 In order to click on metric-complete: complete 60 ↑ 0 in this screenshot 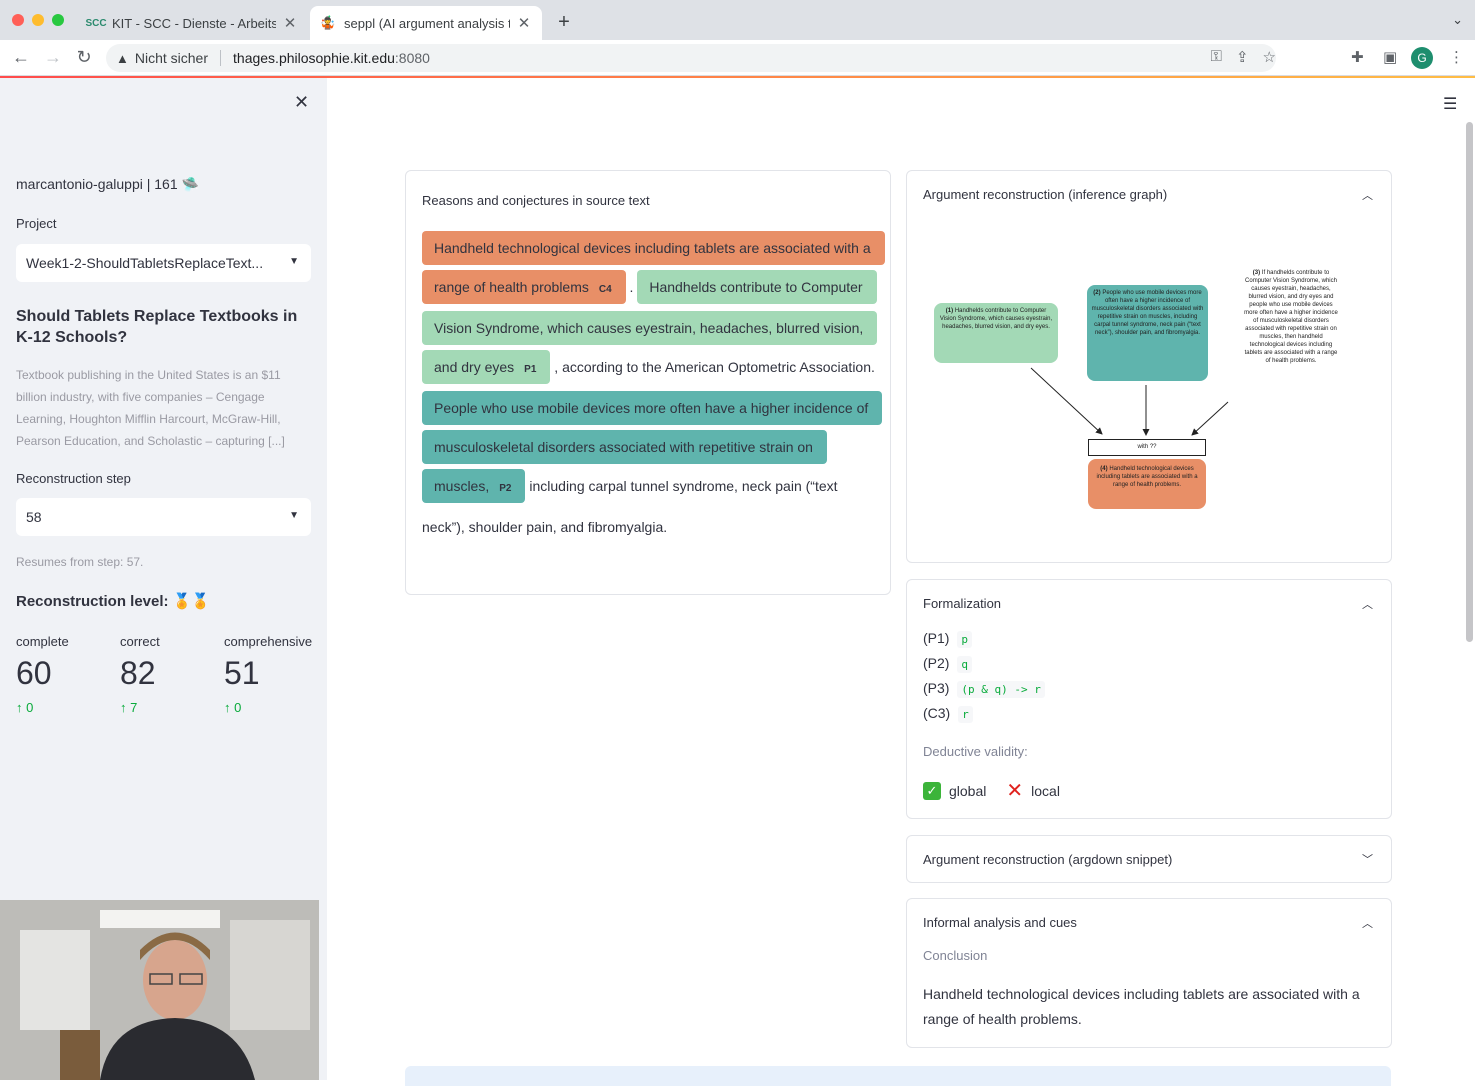, I will do `click(42, 674)`.